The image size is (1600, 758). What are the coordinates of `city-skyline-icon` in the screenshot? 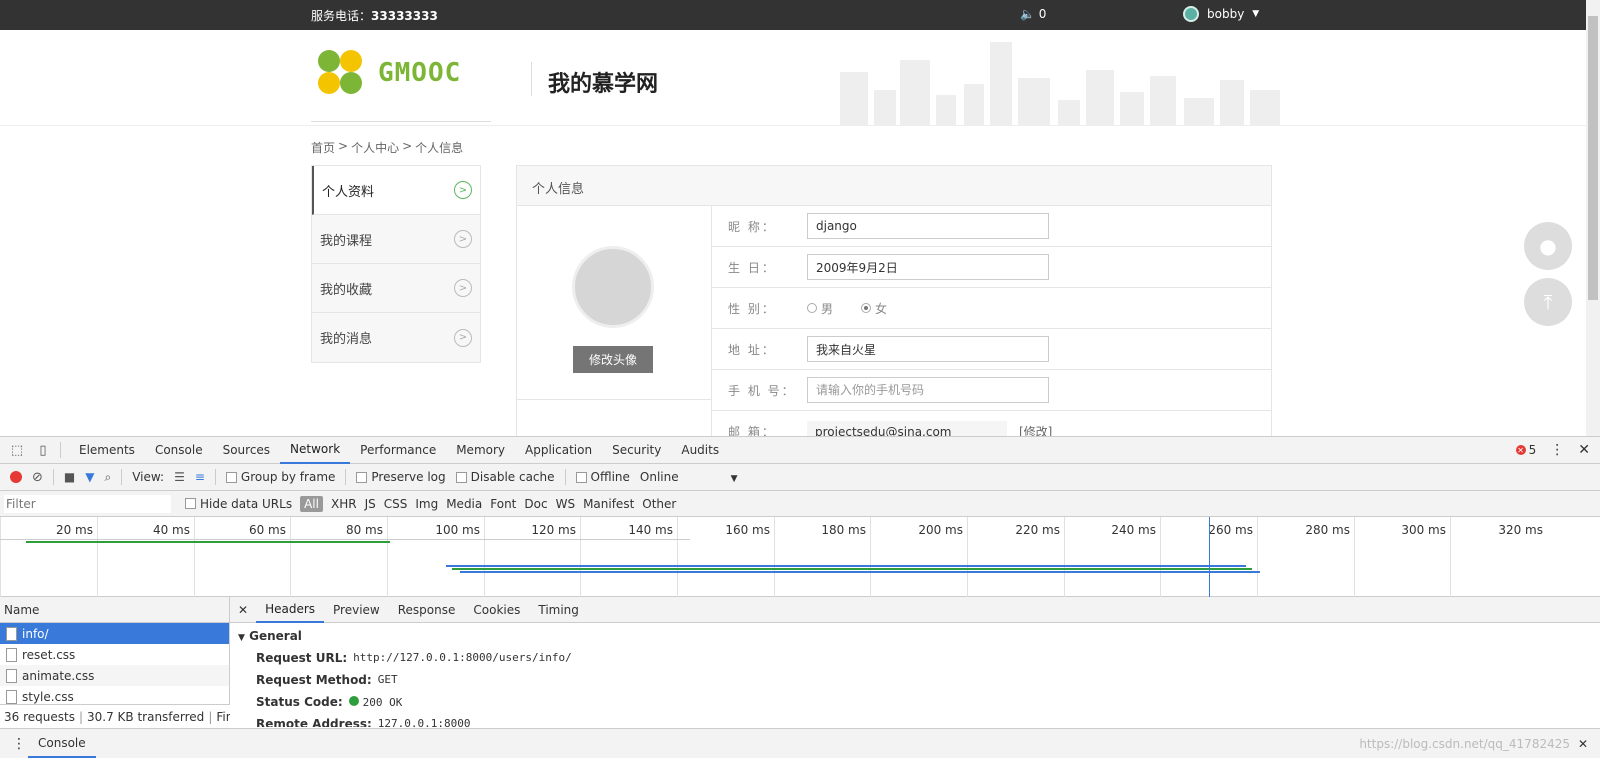 It's located at (1060, 84).